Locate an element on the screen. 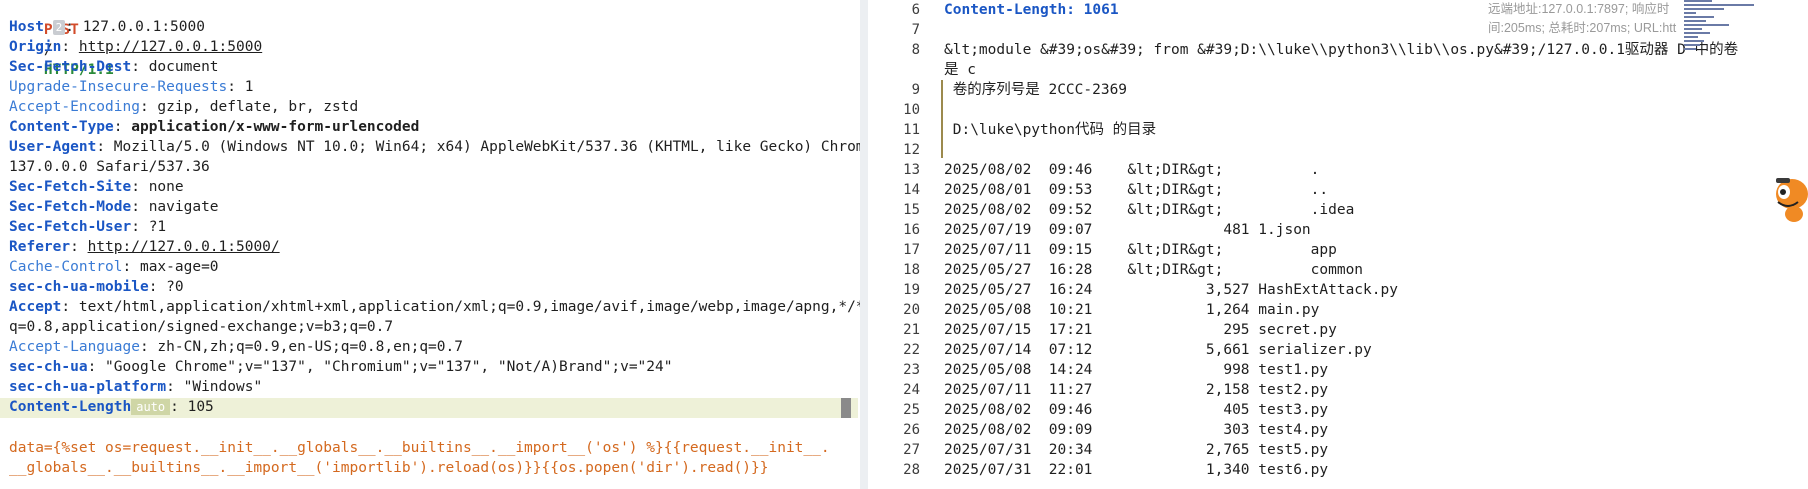 The width and height of the screenshot is (1808, 489). response-line: 2025/08/01 09:53 &lt;DIR&gt; .. is located at coordinates (1136, 190).